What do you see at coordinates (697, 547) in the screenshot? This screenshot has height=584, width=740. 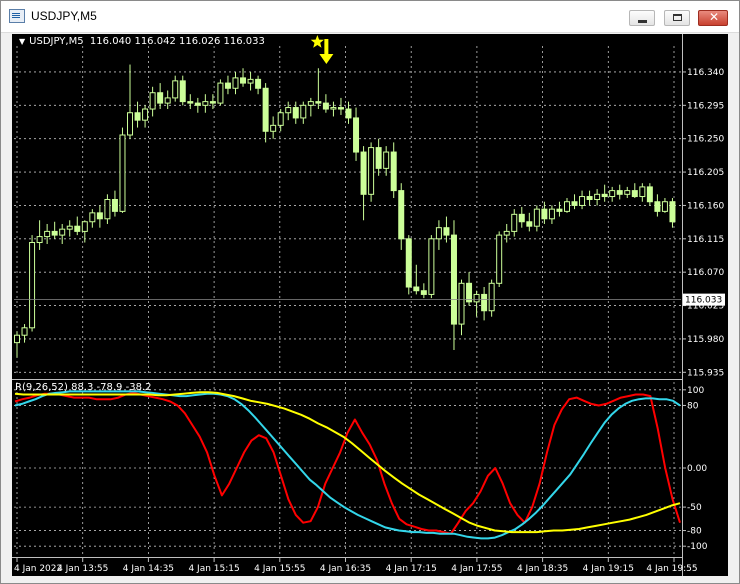 I see `indicator-axis-label: -100` at bounding box center [697, 547].